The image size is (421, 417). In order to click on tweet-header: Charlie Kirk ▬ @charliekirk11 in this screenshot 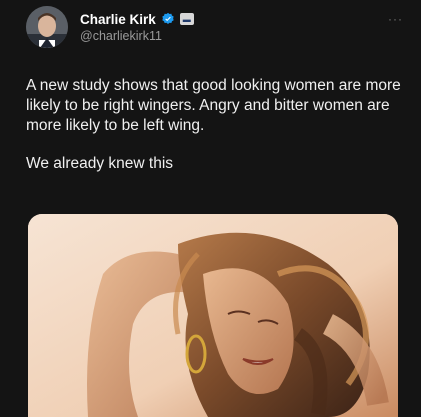, I will do `click(110, 27)`.